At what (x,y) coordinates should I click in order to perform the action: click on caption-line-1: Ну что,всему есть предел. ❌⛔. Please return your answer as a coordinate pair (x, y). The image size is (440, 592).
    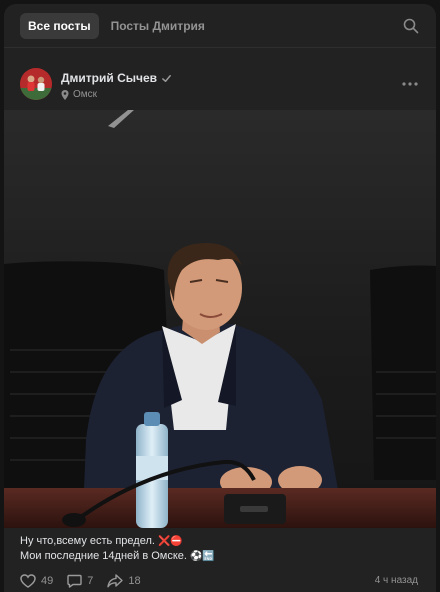
    Looking at the image, I should click on (117, 541).